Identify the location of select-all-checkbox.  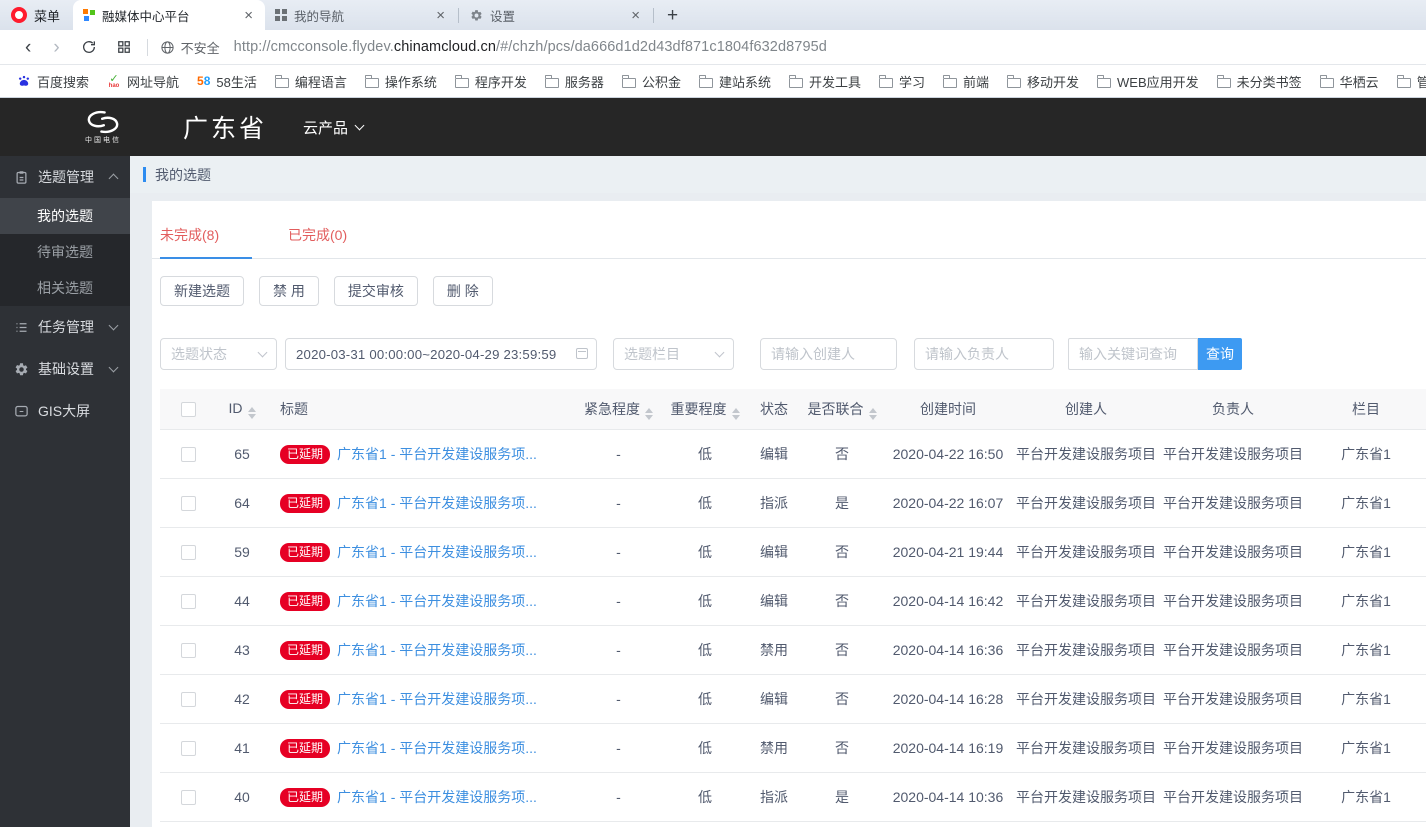
(188, 410).